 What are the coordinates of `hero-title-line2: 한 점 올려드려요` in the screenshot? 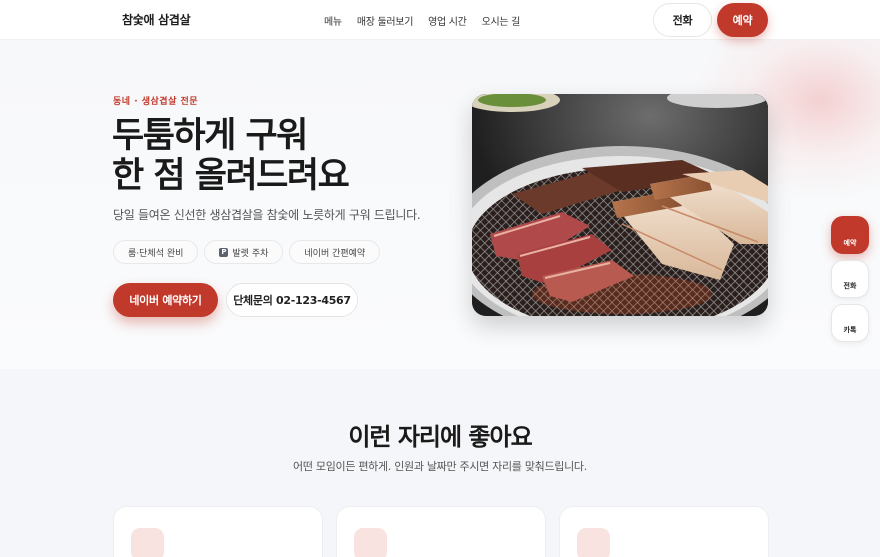 It's located at (231, 176).